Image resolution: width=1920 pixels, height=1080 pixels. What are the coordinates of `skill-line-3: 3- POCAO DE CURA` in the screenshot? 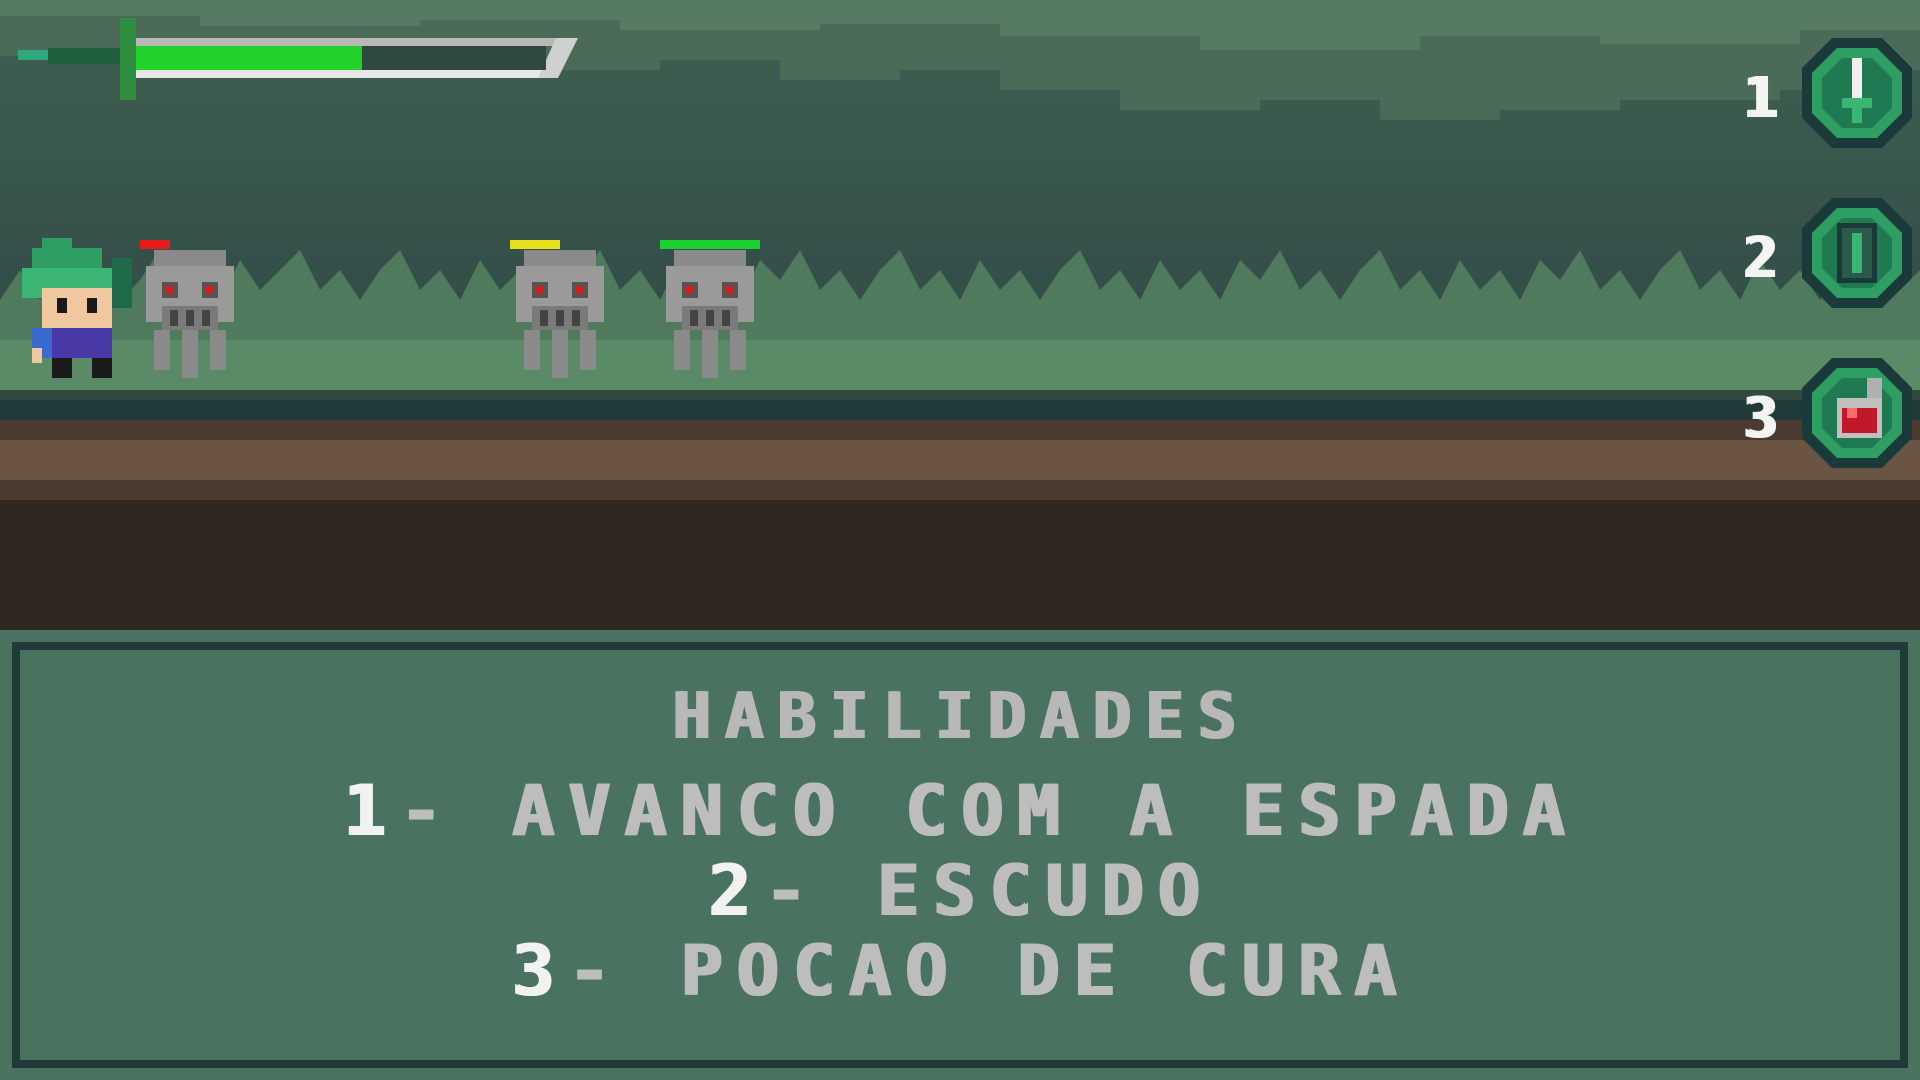 It's located at (960, 971).